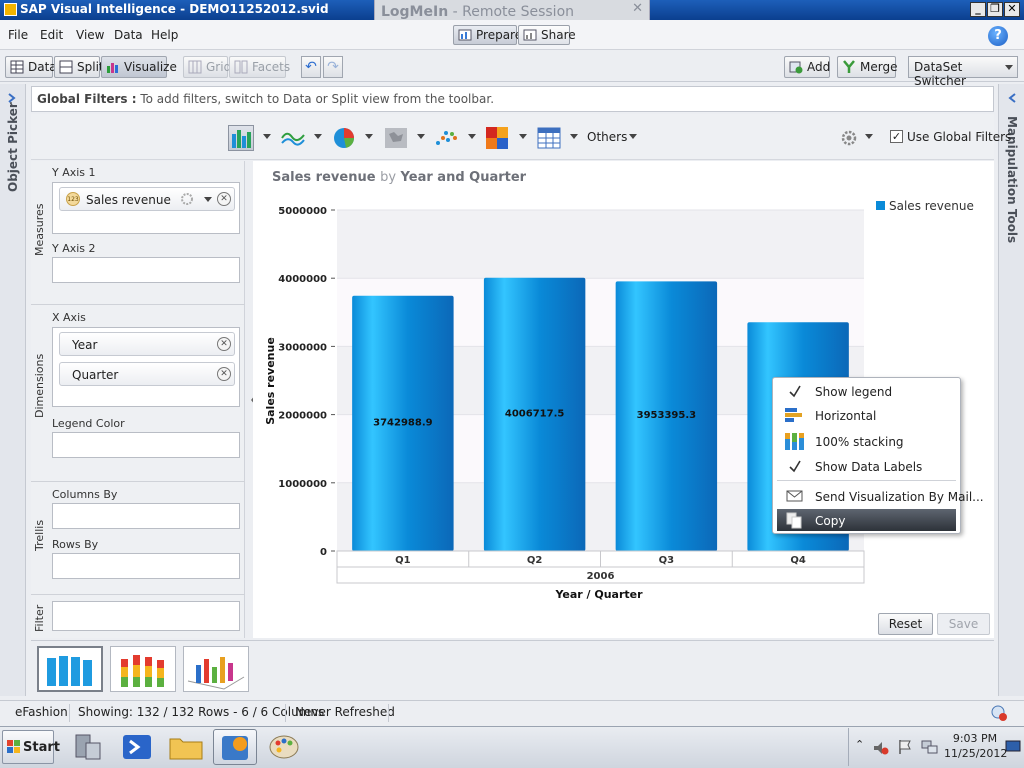 The image size is (1024, 768). Describe the element at coordinates (311, 67) in the screenshot. I see `undo-icon: ↶` at that location.